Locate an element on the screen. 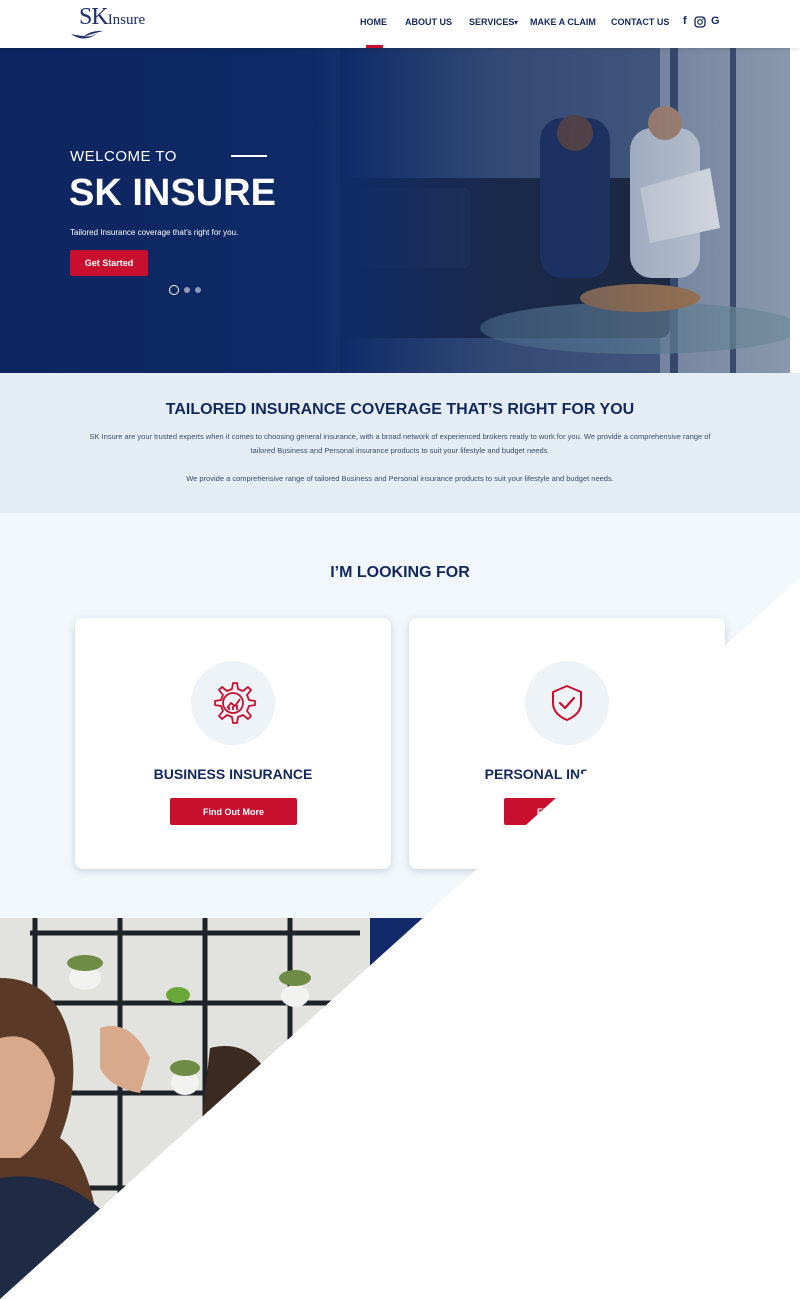 This screenshot has height=1299, width=800. facebook-icon: f is located at coordinates (685, 21).